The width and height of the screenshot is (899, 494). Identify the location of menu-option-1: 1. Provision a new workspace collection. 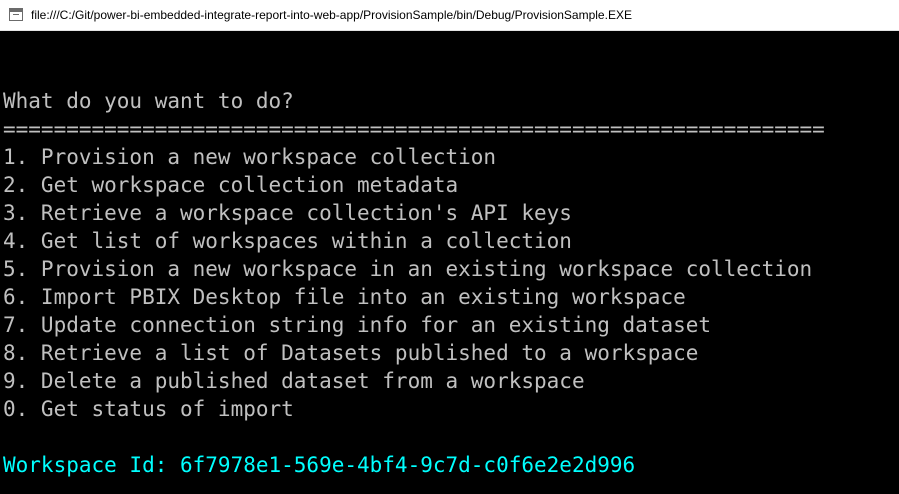
(250, 157).